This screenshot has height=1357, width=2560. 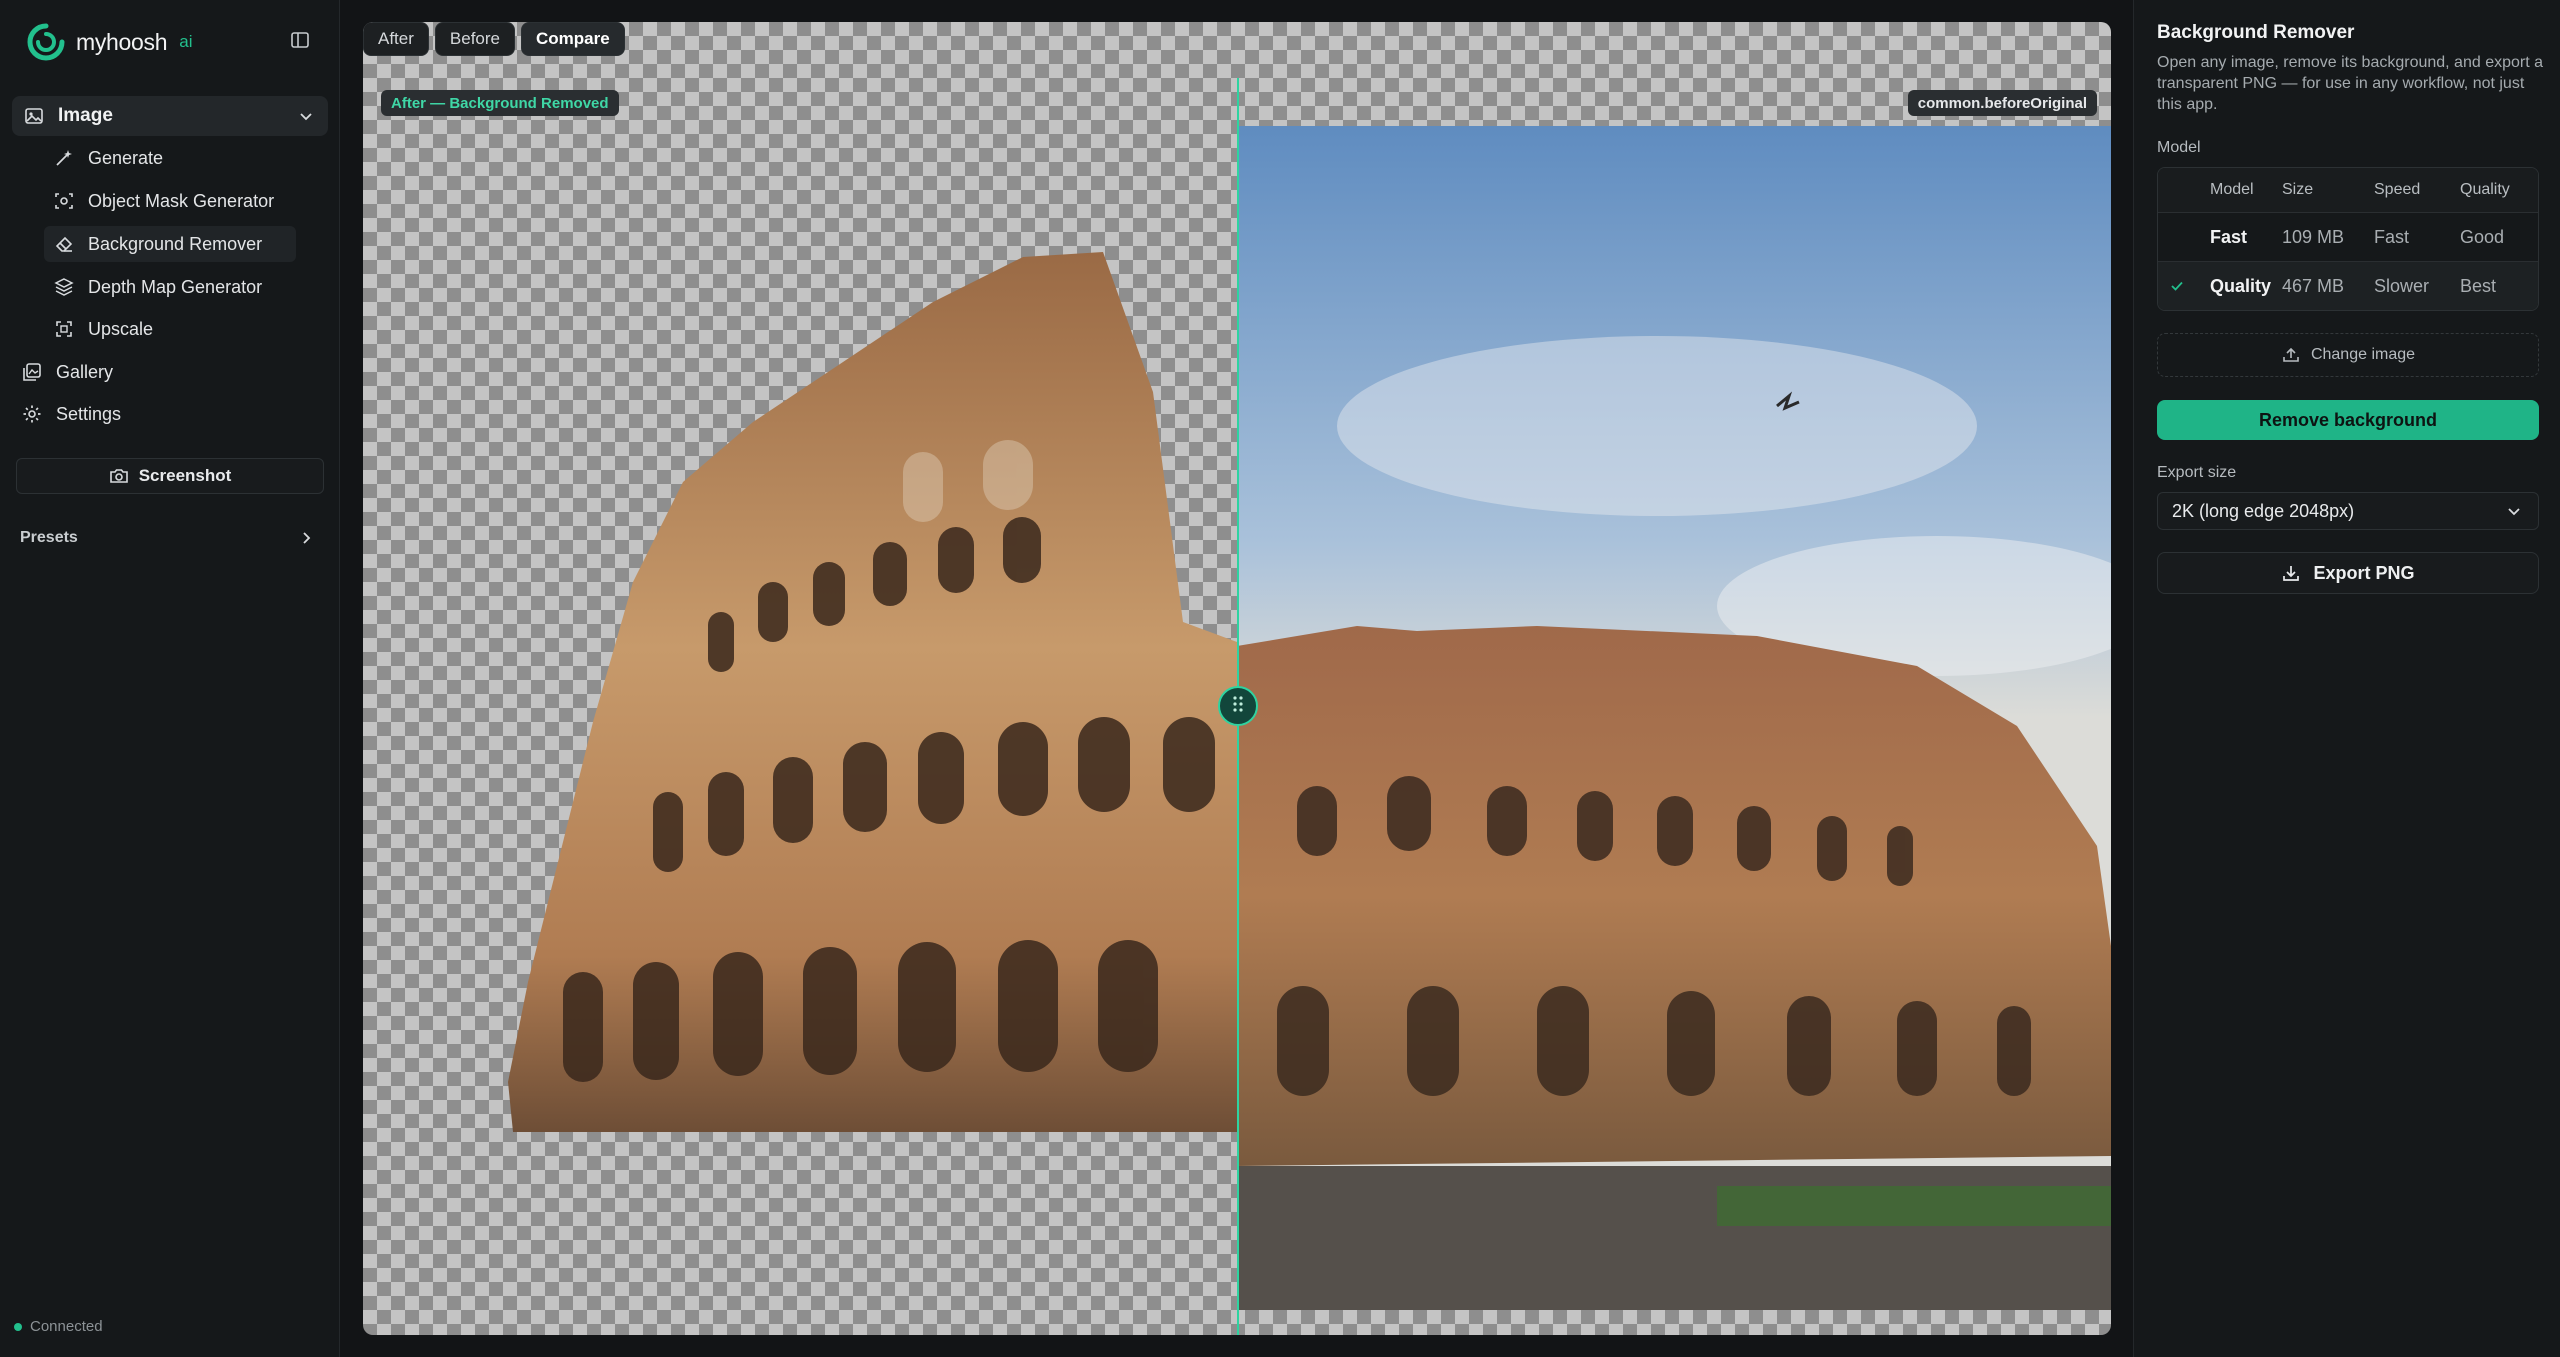 I want to click on view-mode-compare-button: Compare, so click(x=573, y=39).